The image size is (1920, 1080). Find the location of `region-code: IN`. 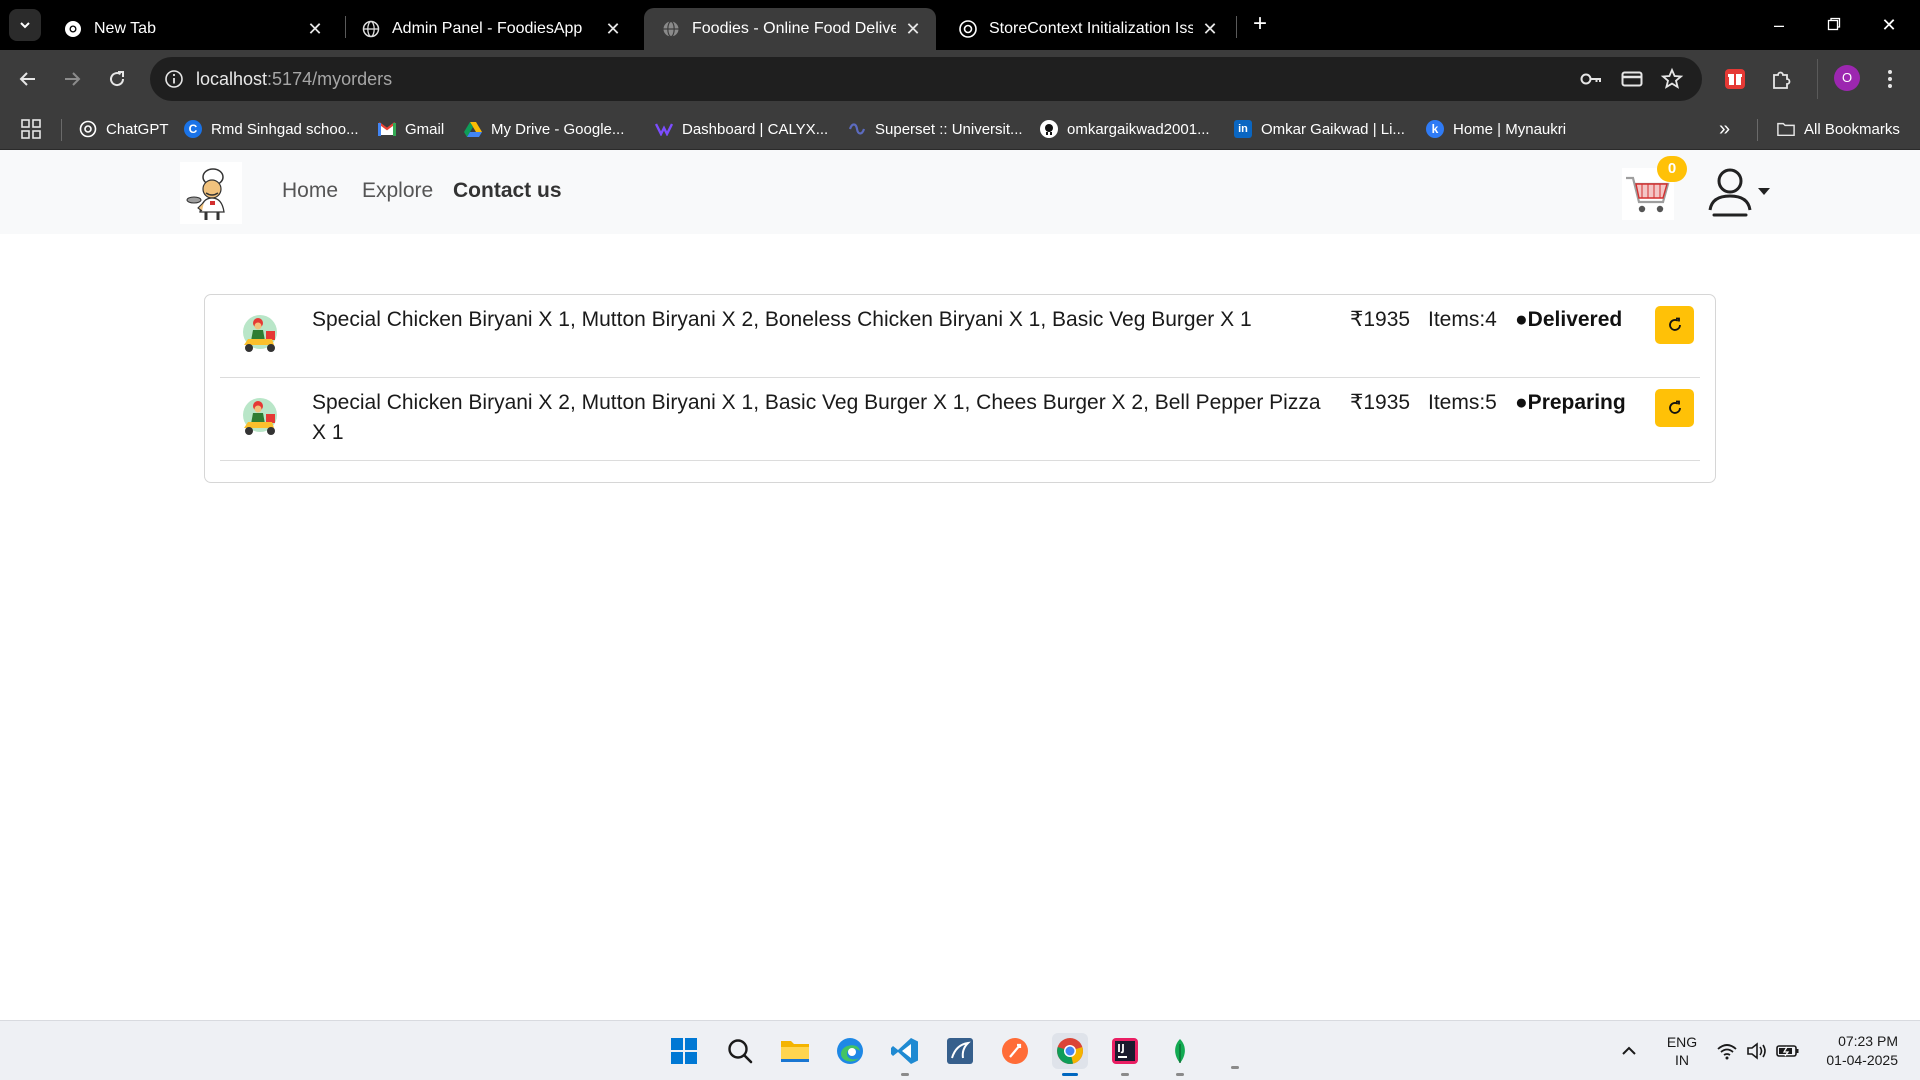

region-code: IN is located at coordinates (1682, 1060).